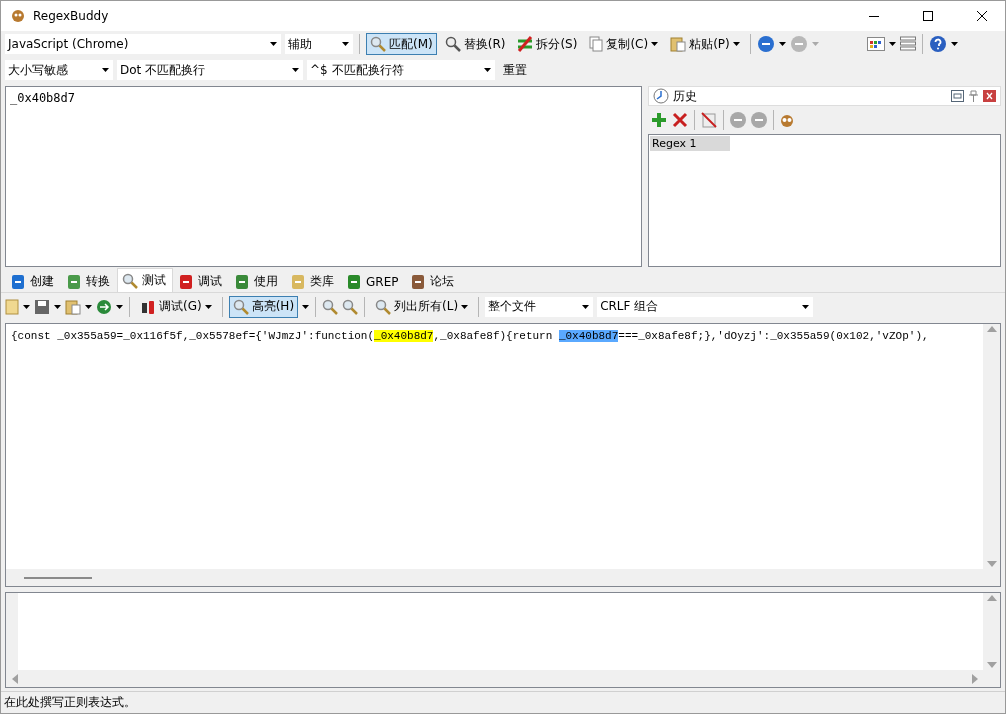 Image resolution: width=1006 pixels, height=714 pixels. Describe the element at coordinates (58, 577) in the screenshot. I see `scrollbar-thumb` at that location.